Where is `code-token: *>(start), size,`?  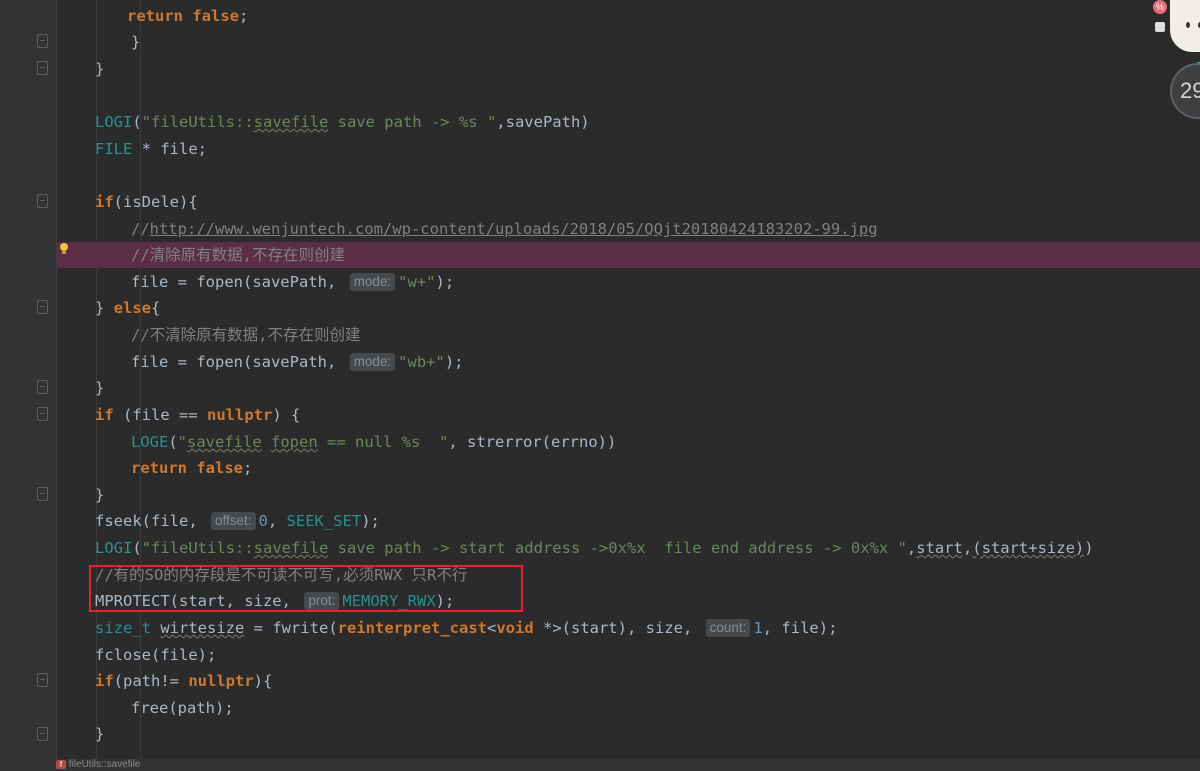
code-token: *>(start), size, is located at coordinates (617, 628).